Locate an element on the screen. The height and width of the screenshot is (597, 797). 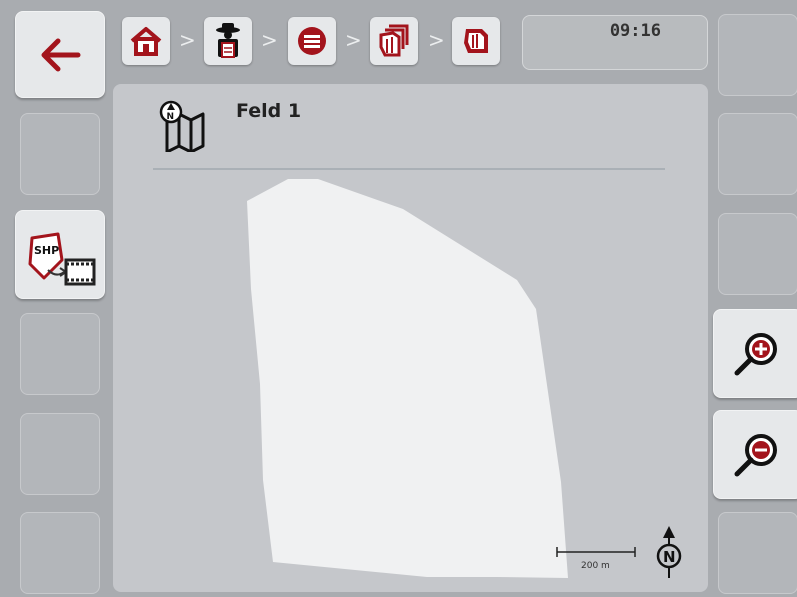
list-menu-icon is located at coordinates (312, 41).